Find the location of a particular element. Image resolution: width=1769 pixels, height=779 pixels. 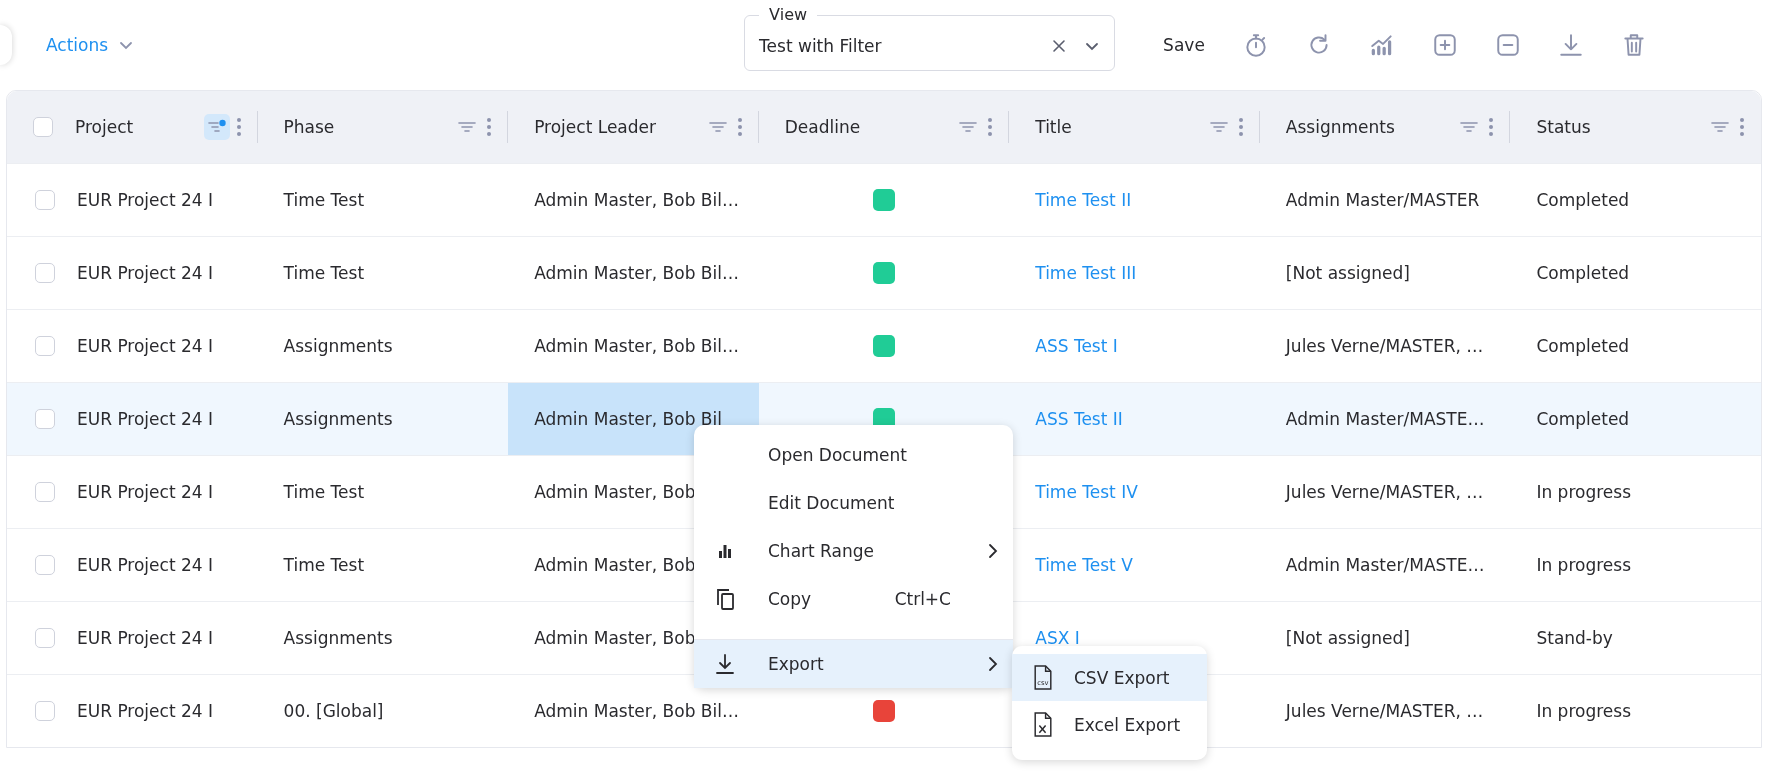

menu-item: Chart Range is located at coordinates (853, 551).